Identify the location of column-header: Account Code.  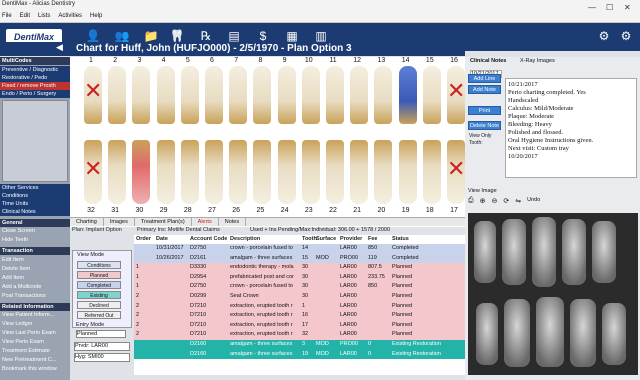
(208, 239).